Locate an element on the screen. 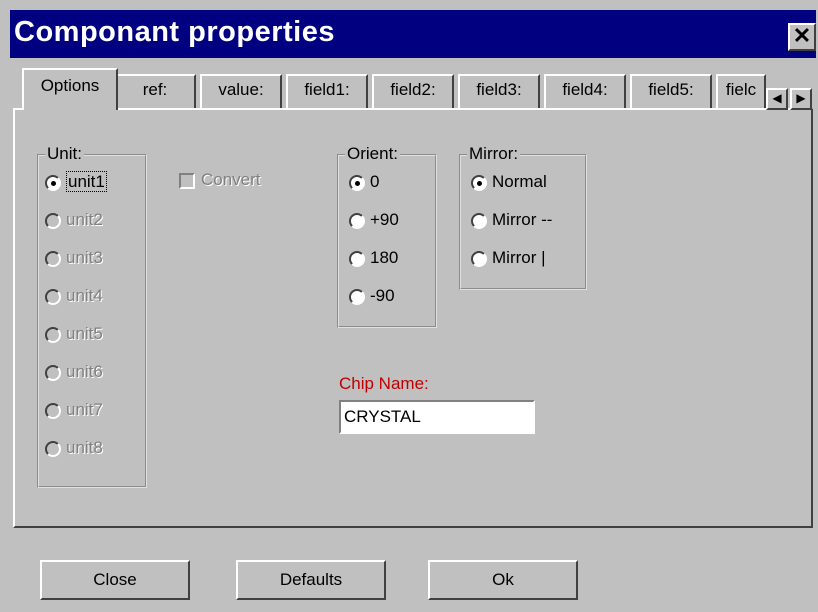 This screenshot has width=818, height=612. orient-group-legend: Orient: is located at coordinates (373, 154).